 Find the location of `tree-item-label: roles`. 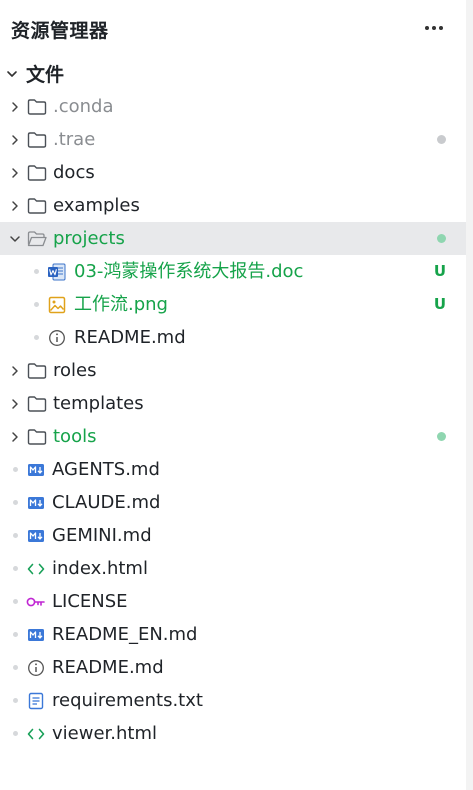

tree-item-label: roles is located at coordinates (75, 370).